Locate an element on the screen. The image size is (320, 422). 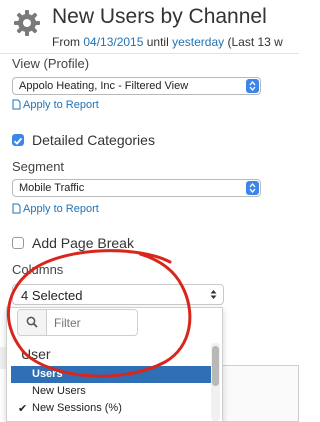
segment-apply-link: Apply to Report is located at coordinates (55, 209).